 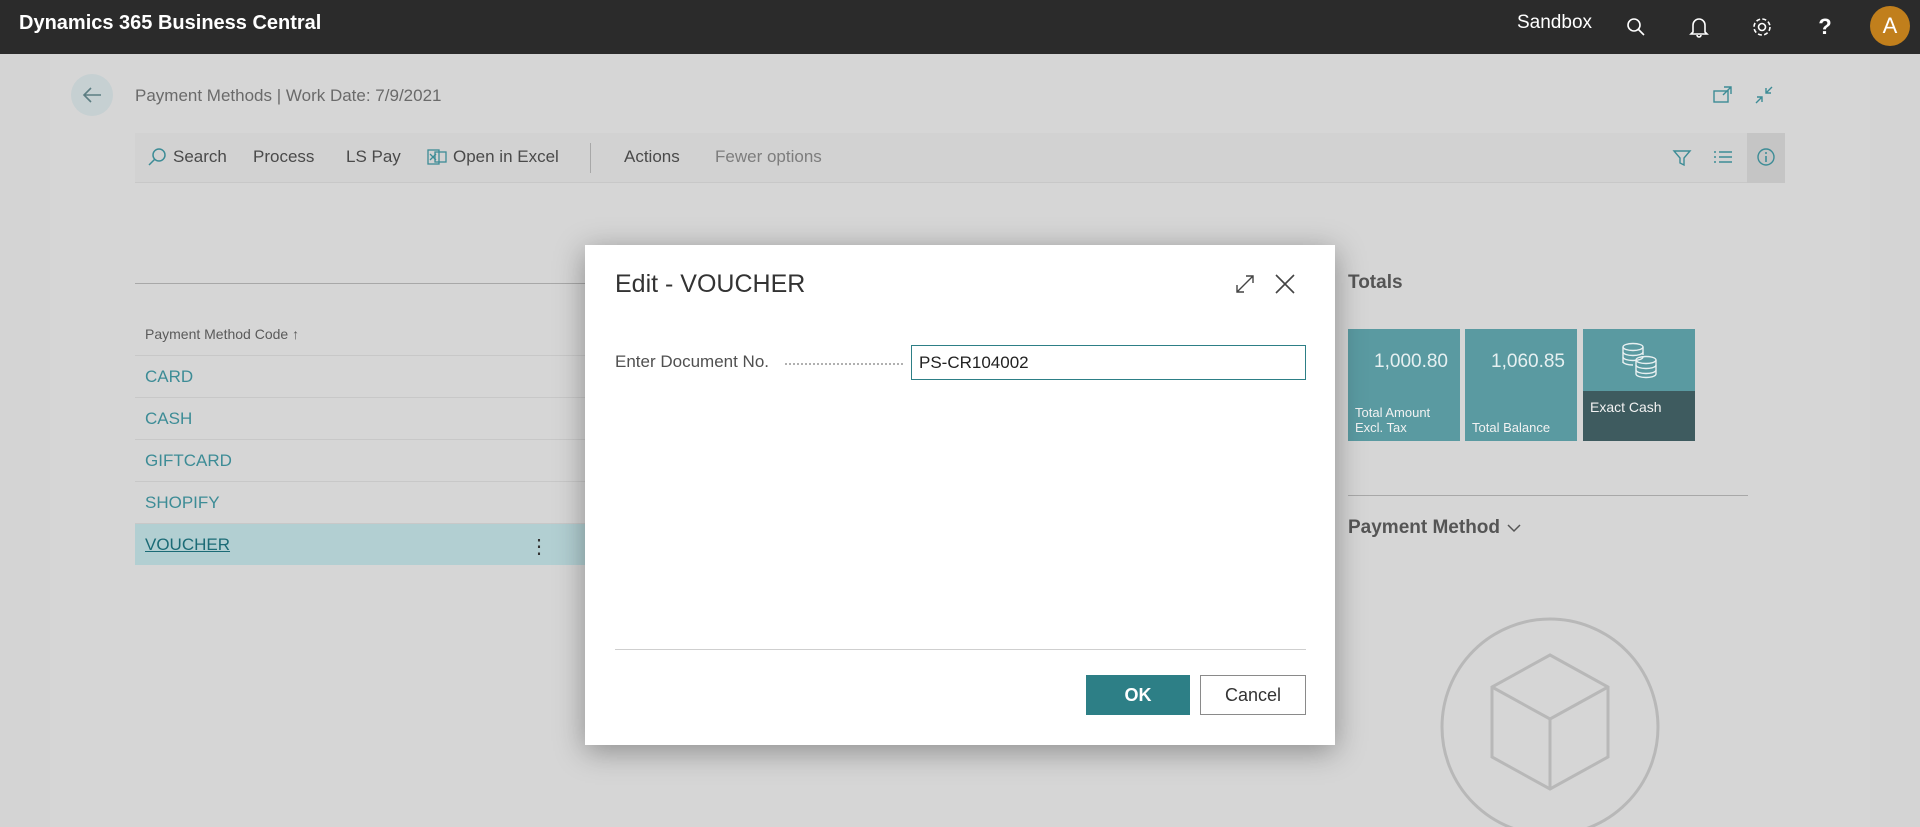 What do you see at coordinates (590, 158) in the screenshot?
I see `action-bar-divider` at bounding box center [590, 158].